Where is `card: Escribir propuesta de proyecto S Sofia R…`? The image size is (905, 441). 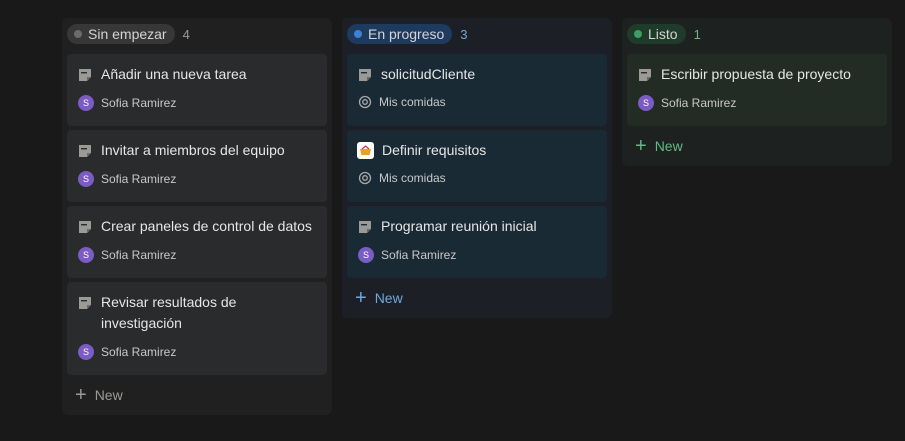
card: Escribir propuesta de proyecto S Sofia R… is located at coordinates (757, 90).